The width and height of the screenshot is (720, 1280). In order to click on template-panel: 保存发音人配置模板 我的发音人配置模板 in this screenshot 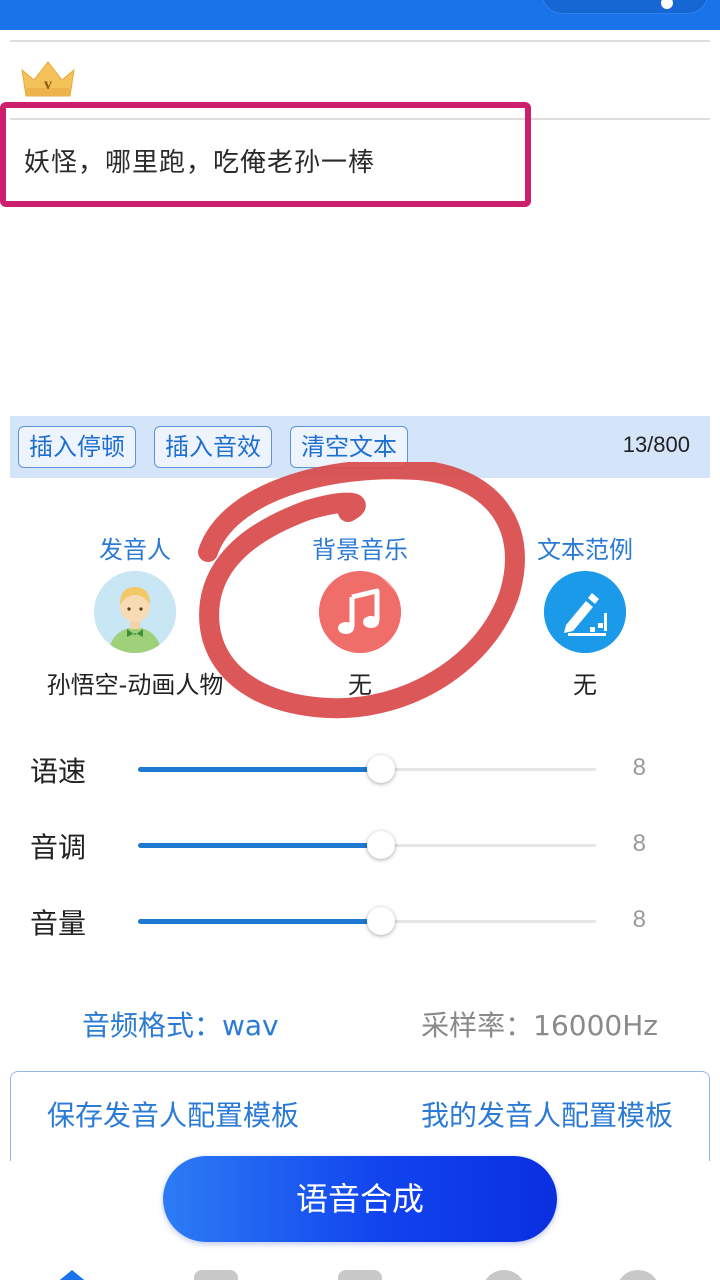, I will do `click(360, 1116)`.